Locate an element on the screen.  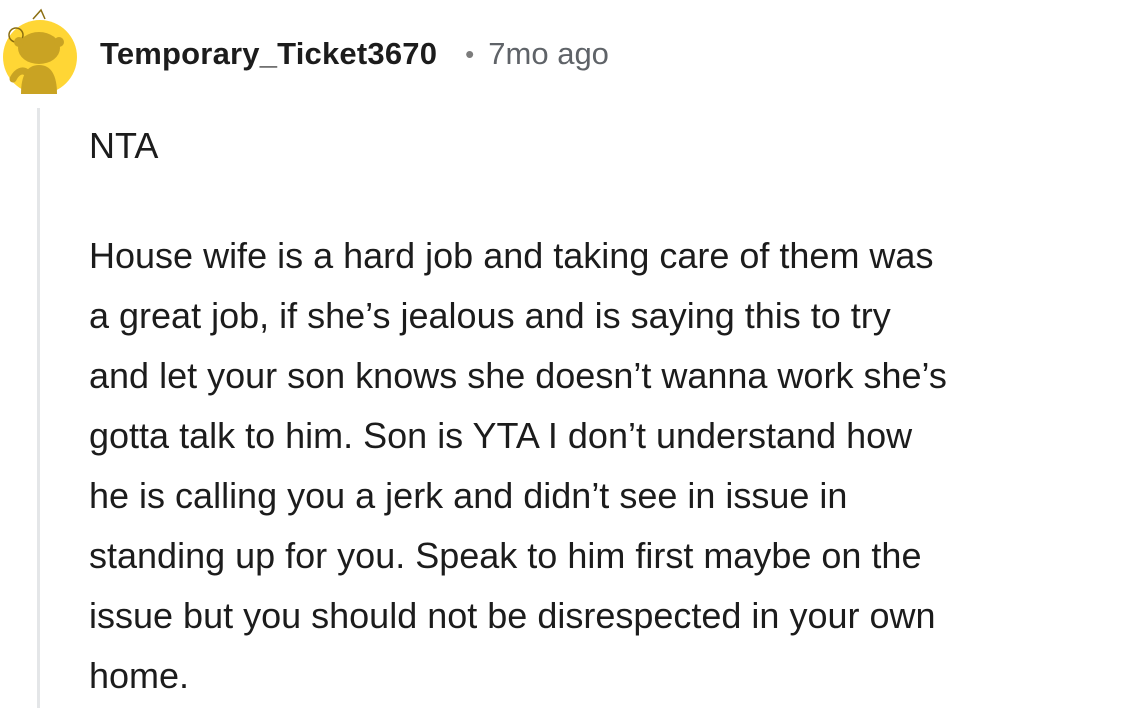
comment-timestamp: 7mo ago is located at coordinates (548, 53).